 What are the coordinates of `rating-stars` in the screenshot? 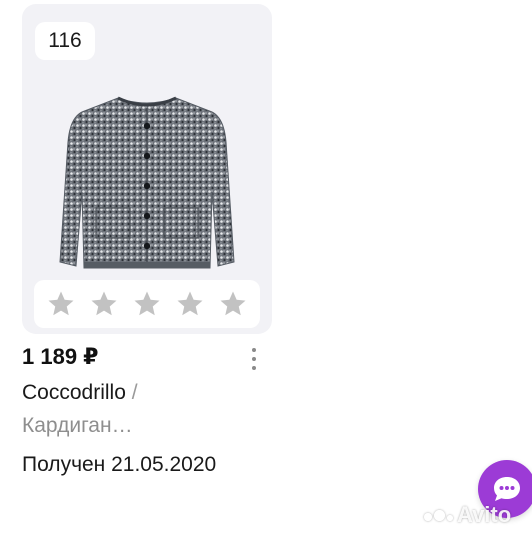 It's located at (147, 304).